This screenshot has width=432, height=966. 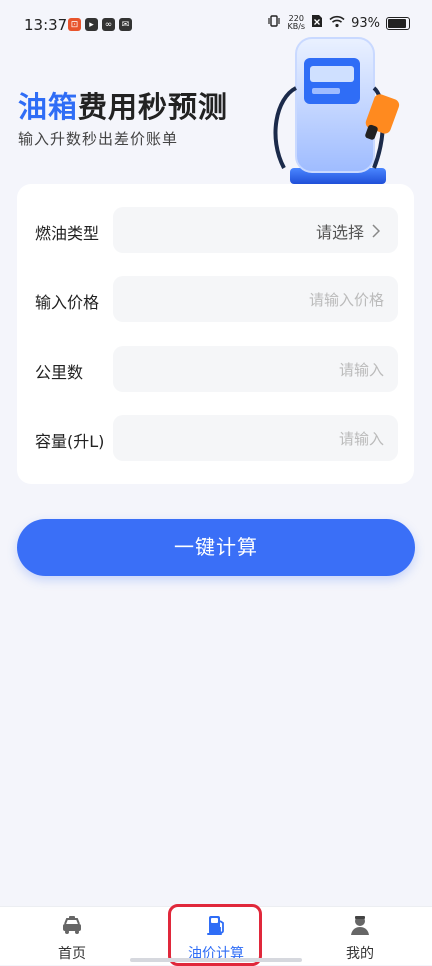 I want to click on app-notification-icon: ⊡, so click(x=74, y=24).